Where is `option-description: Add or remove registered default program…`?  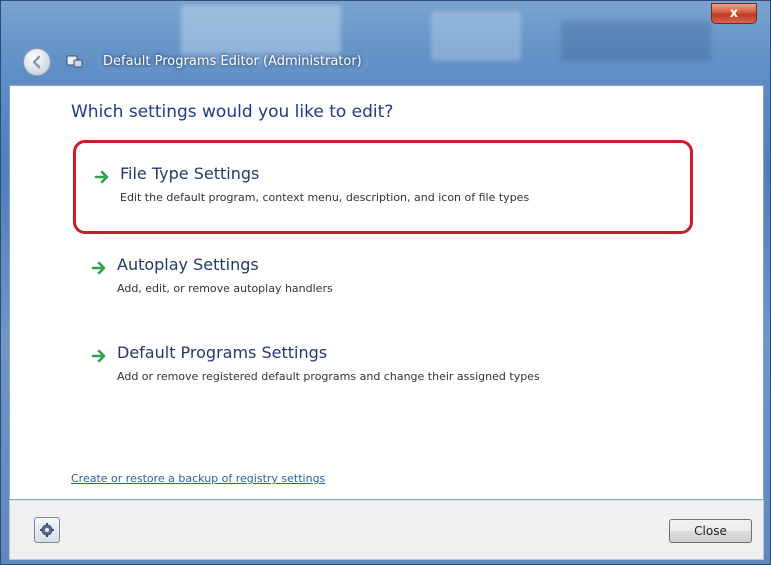 option-description: Add or remove registered default program… is located at coordinates (328, 376).